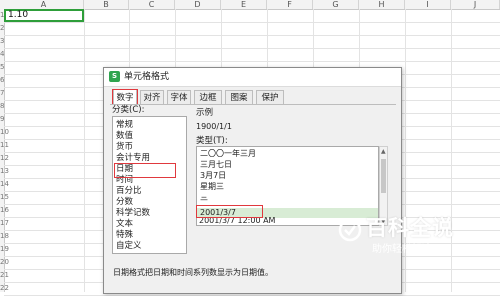 The height and width of the screenshot is (296, 500). I want to click on category-highlight-box, so click(145, 170).